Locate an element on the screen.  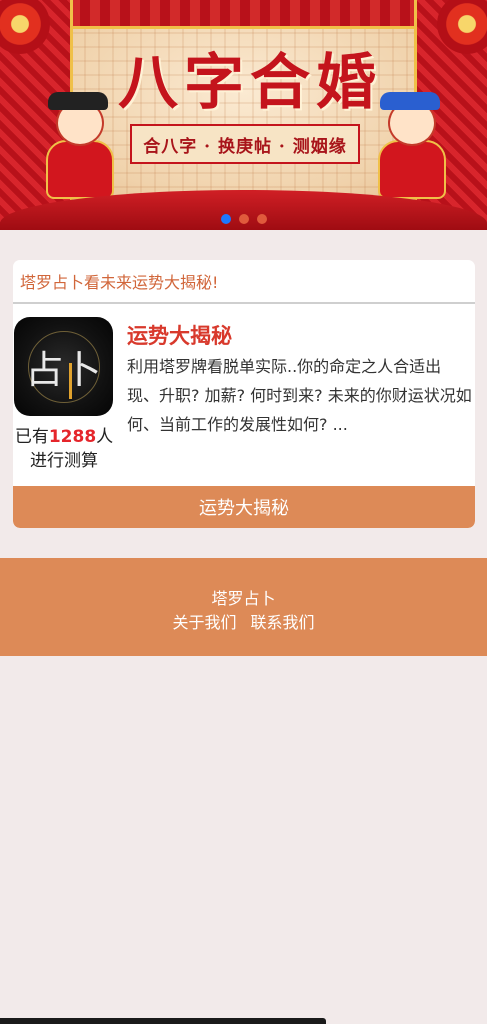
contact-us-link: 联系我们 is located at coordinates (283, 621).